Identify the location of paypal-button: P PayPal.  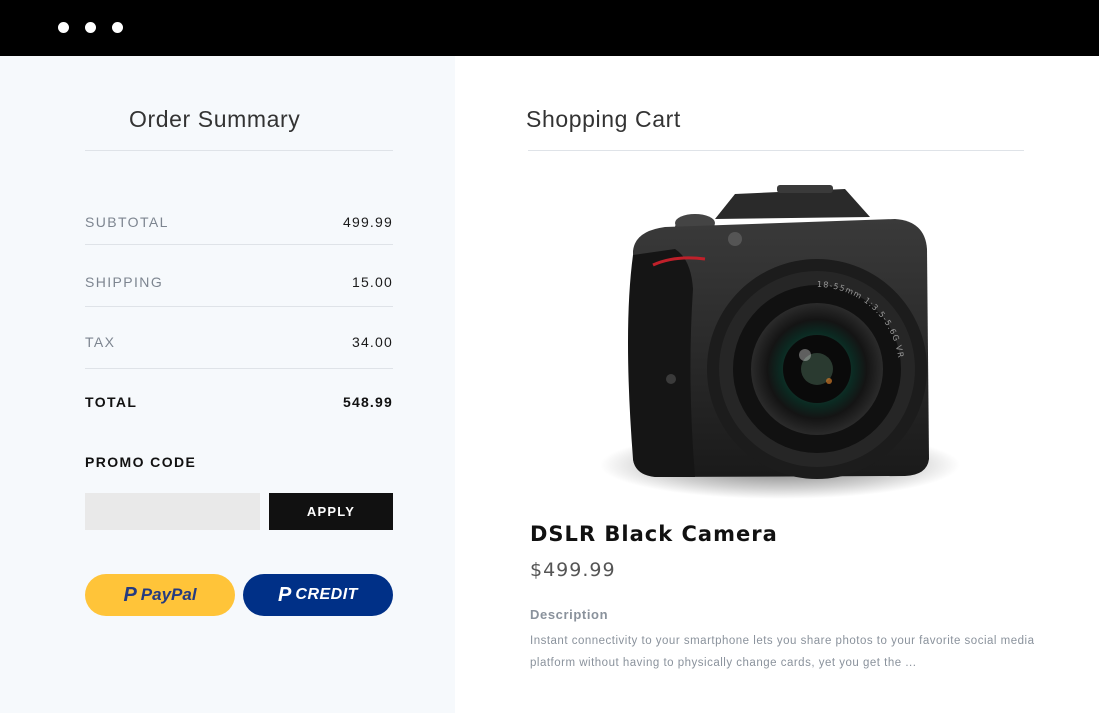
(160, 595).